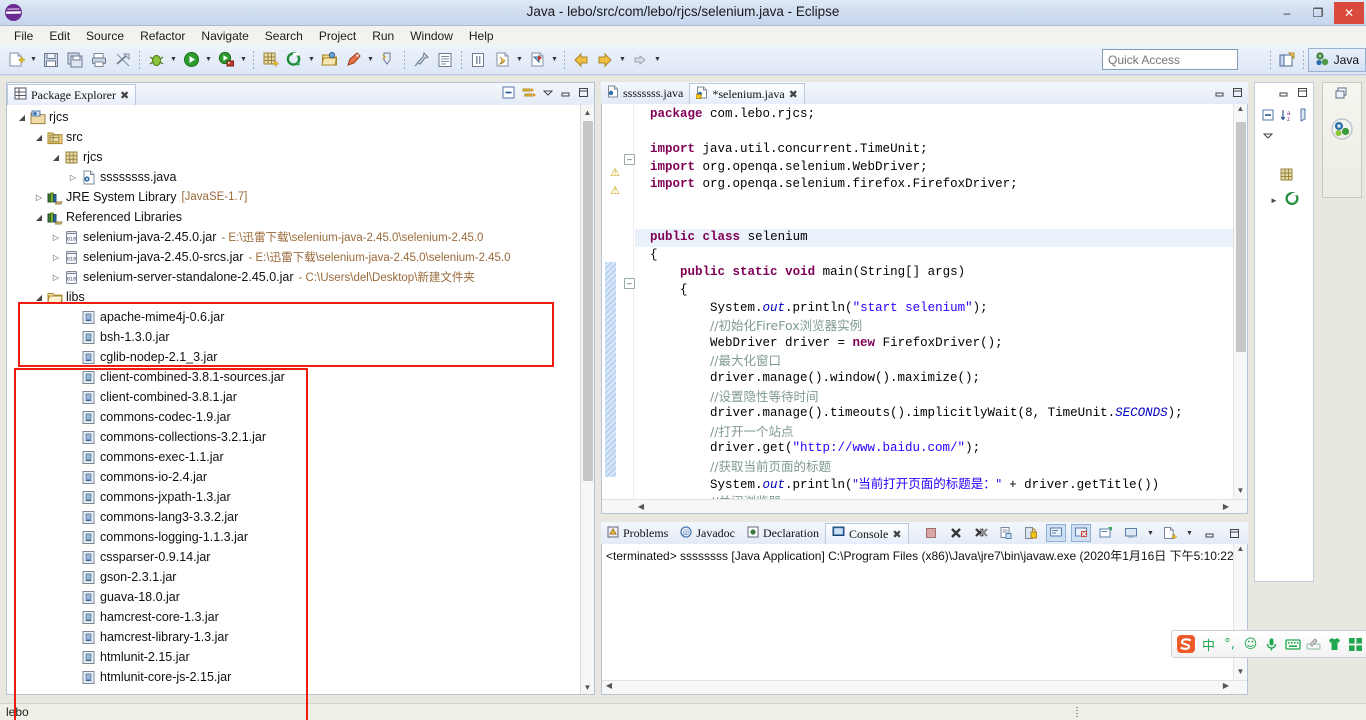  What do you see at coordinates (293, 297) in the screenshot?
I see `tree-row: ◢ libs` at bounding box center [293, 297].